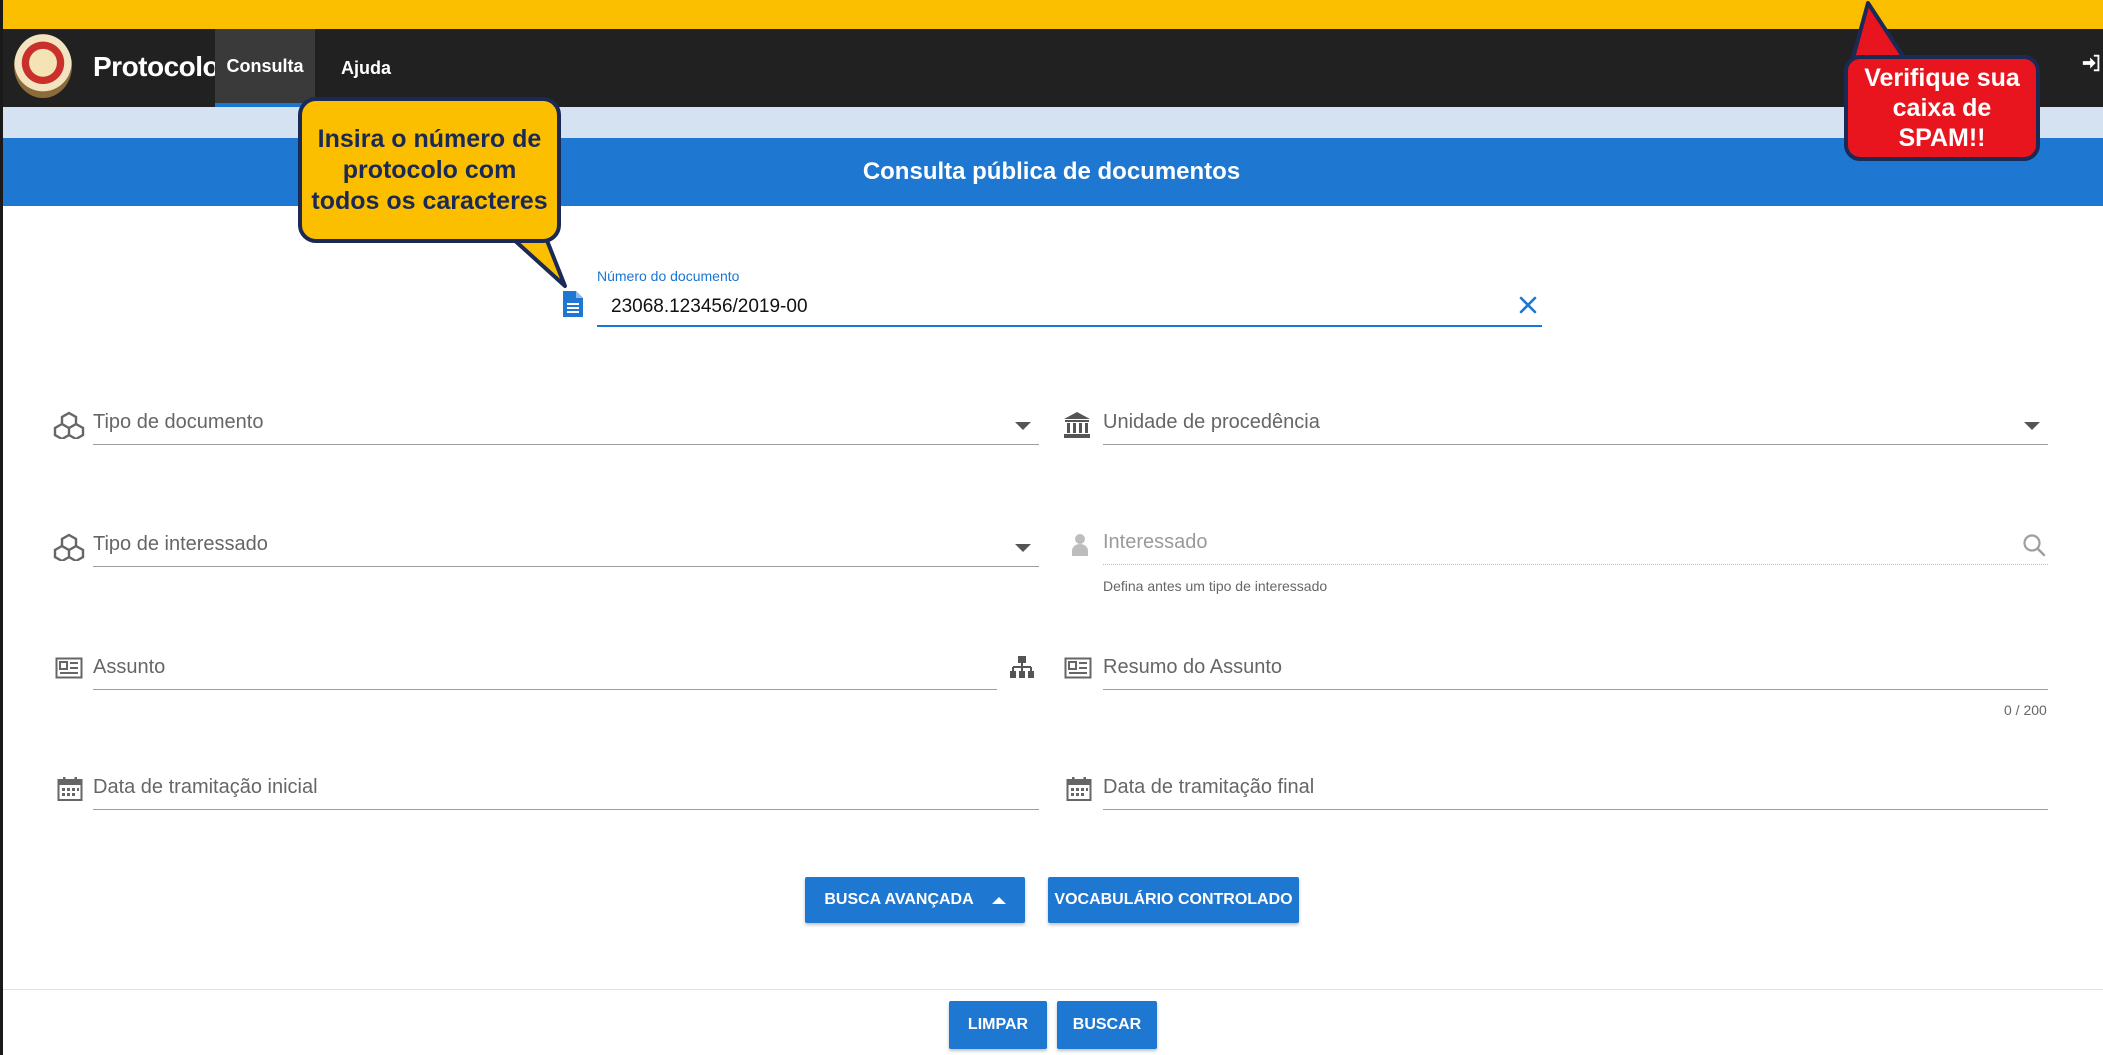  What do you see at coordinates (1211, 422) in the screenshot?
I see `unidade-procedencia-placeholder: Unidade de procedência` at bounding box center [1211, 422].